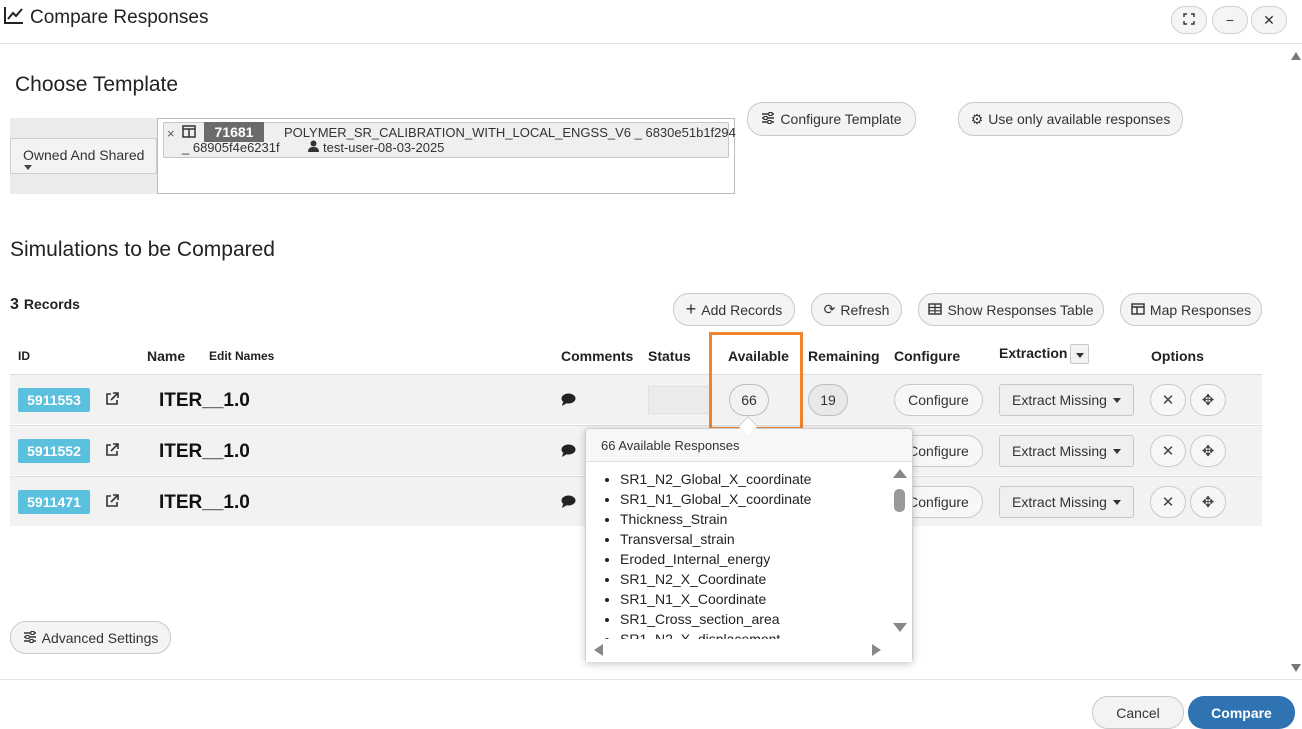 This screenshot has height=729, width=1302. I want to click on template-name-line2: _ 68905f4e6231f, so click(231, 147).